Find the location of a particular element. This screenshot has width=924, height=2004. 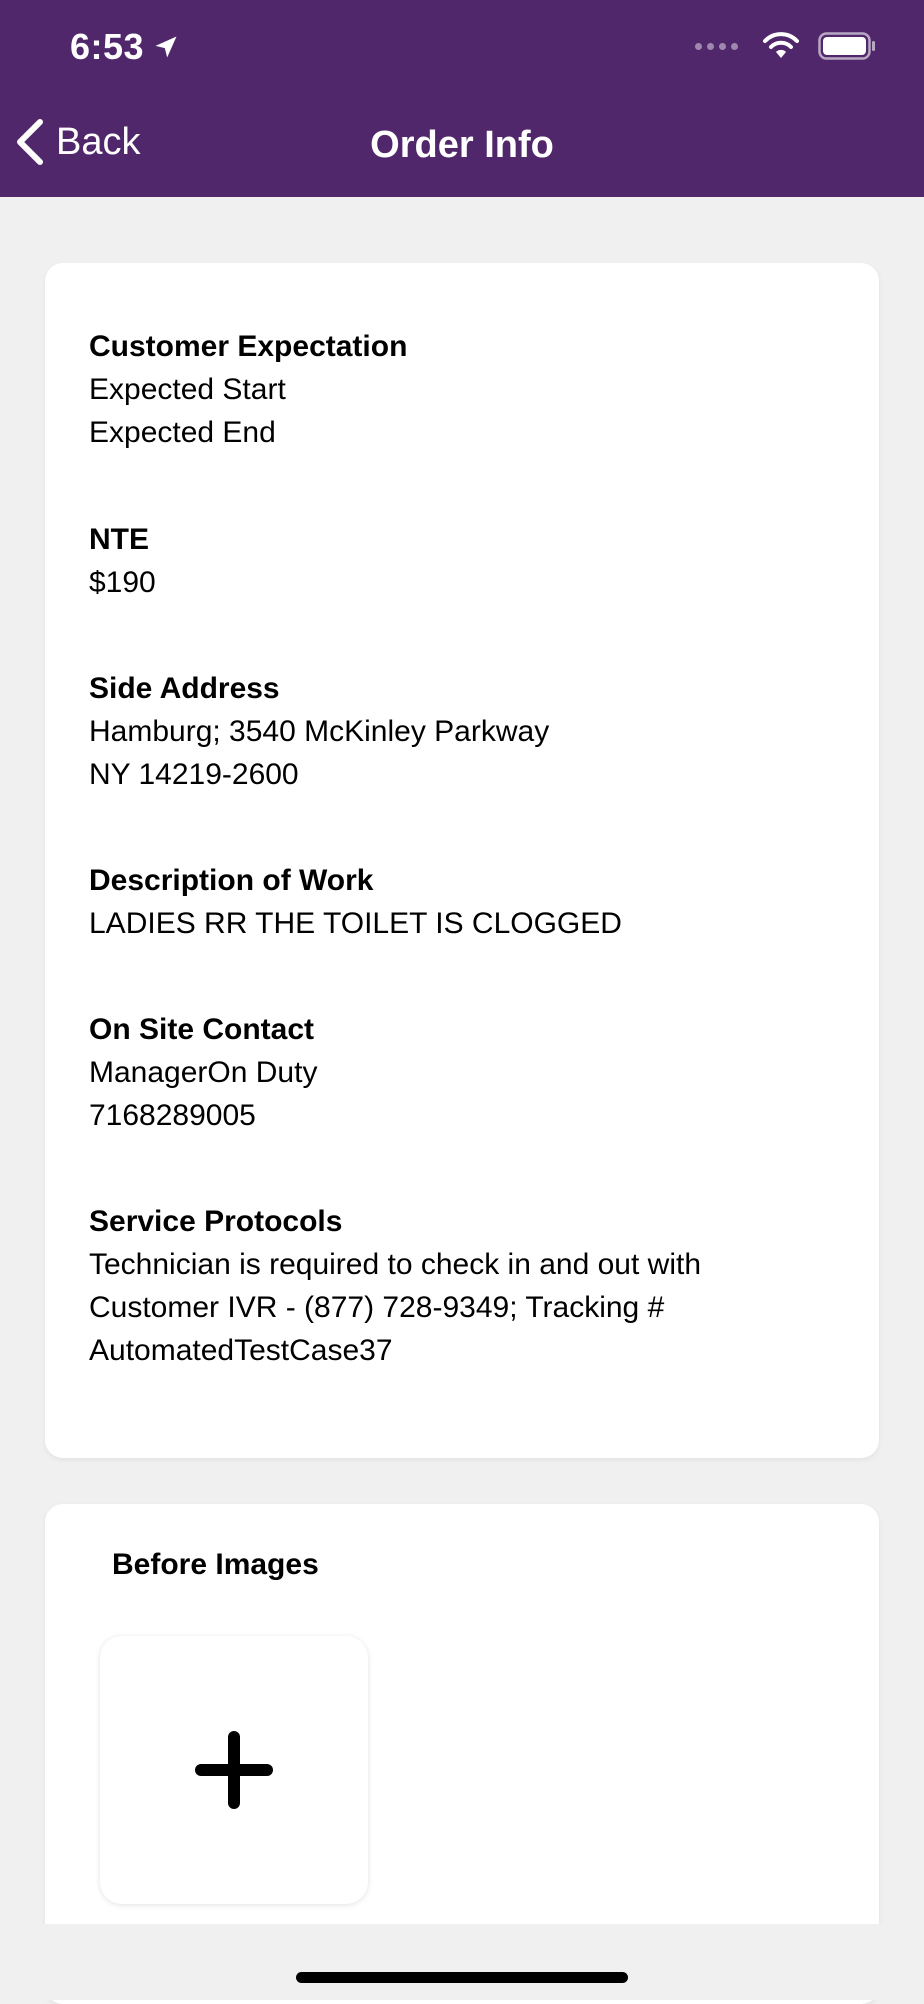

section-title: Service Protocols is located at coordinates (216, 1221).